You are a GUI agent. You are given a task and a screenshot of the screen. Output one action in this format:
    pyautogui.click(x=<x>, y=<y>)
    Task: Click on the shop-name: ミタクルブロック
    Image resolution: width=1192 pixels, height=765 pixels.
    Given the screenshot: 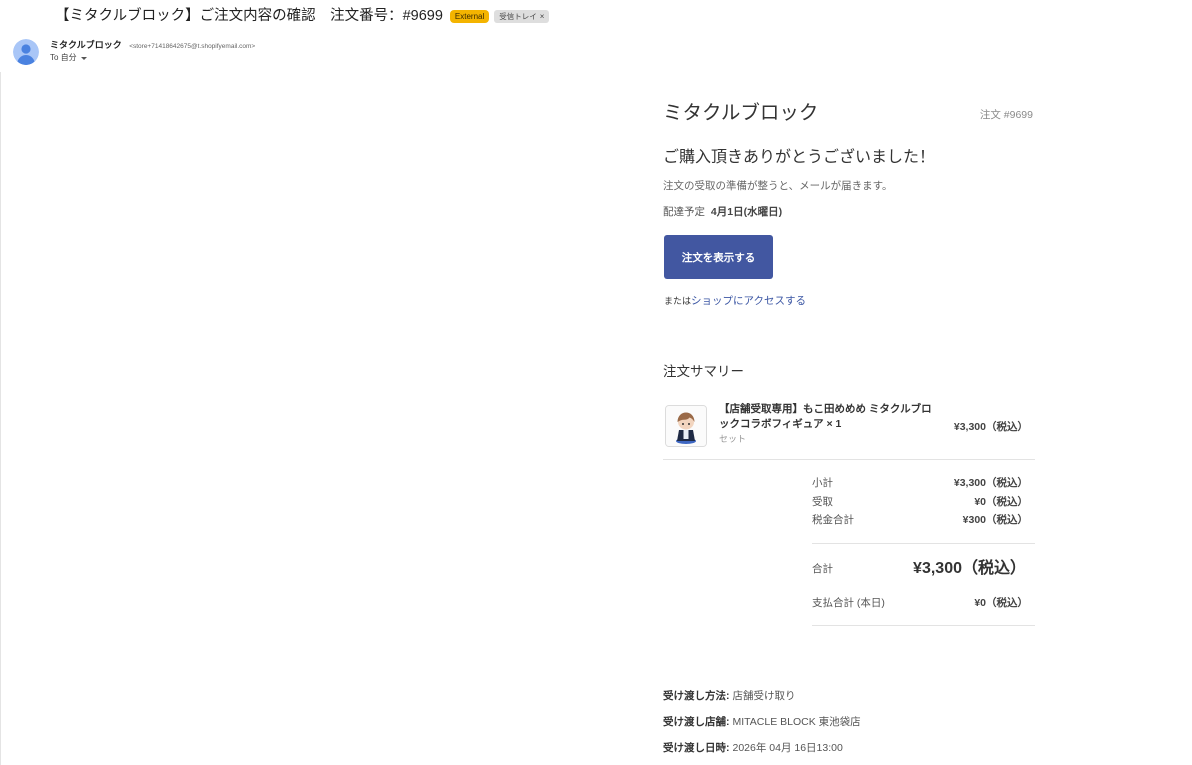 What is the action you would take?
    pyautogui.click(x=741, y=113)
    